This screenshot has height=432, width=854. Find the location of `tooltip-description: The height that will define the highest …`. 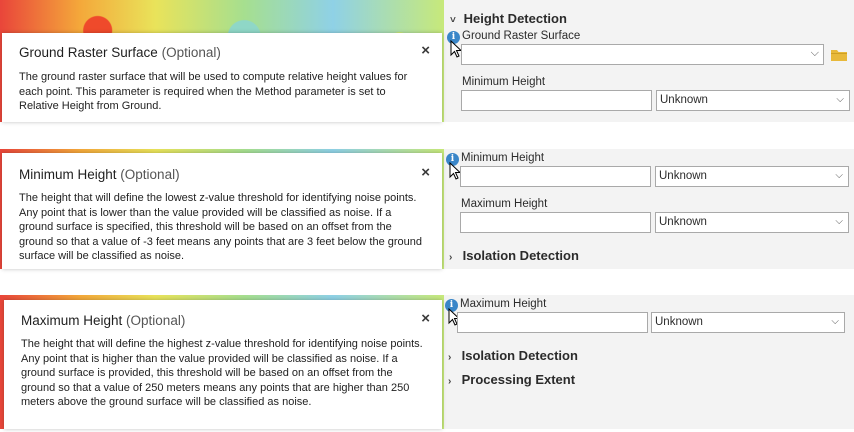

tooltip-description: The height that will define the highest … is located at coordinates (222, 373).